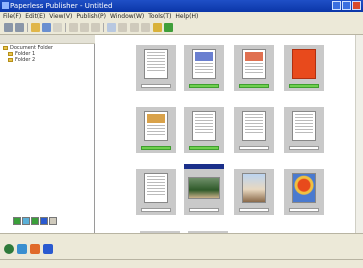 Image resolution: width=363 pixels, height=268 pixels. I want to click on properties-icon, so click(122, 27).